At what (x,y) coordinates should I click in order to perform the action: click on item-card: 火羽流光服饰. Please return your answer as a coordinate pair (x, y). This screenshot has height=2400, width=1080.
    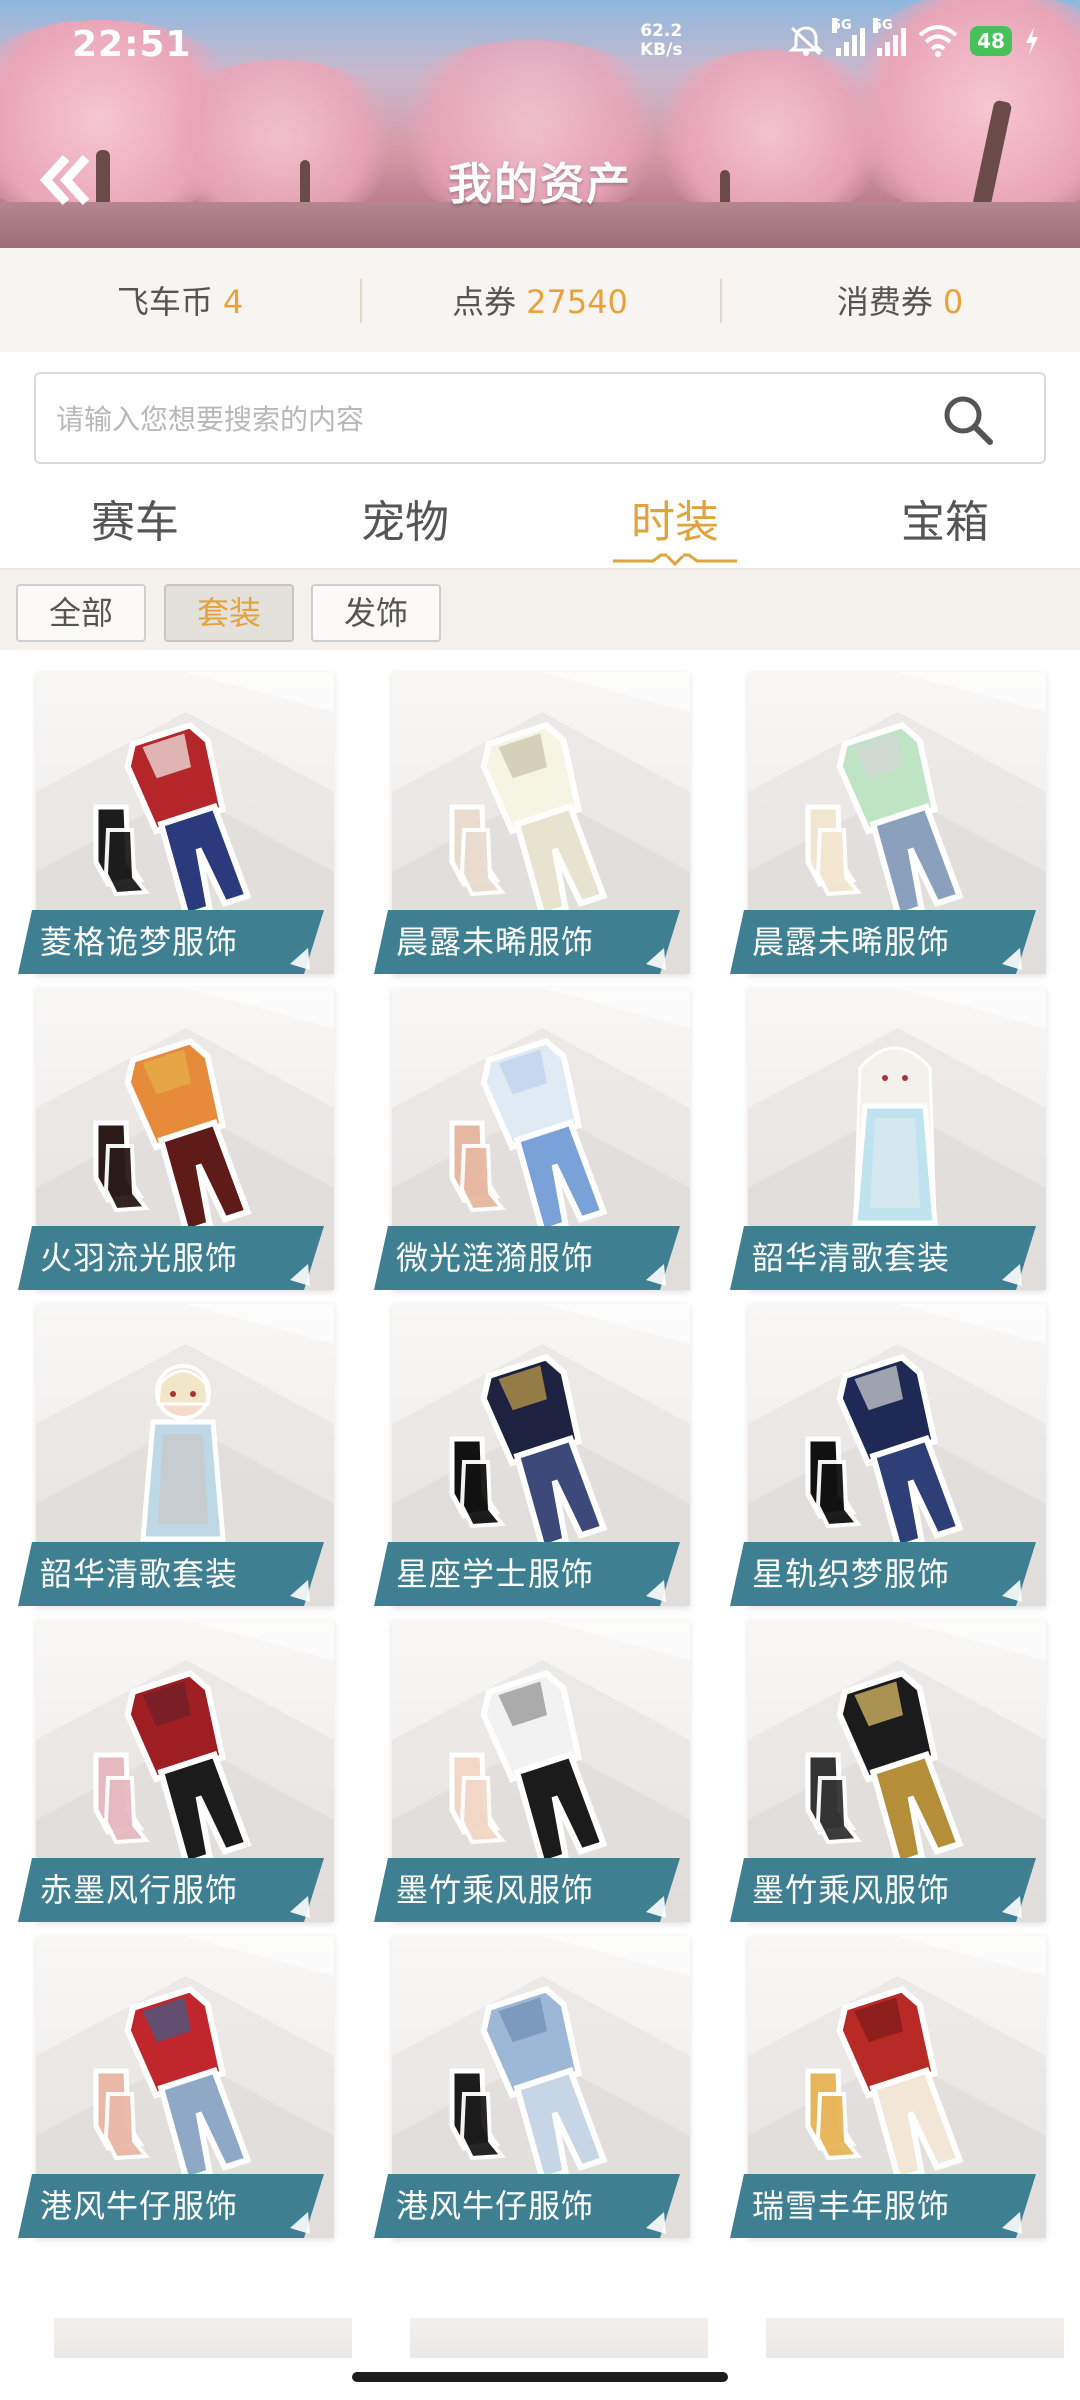
    Looking at the image, I should click on (177, 1145).